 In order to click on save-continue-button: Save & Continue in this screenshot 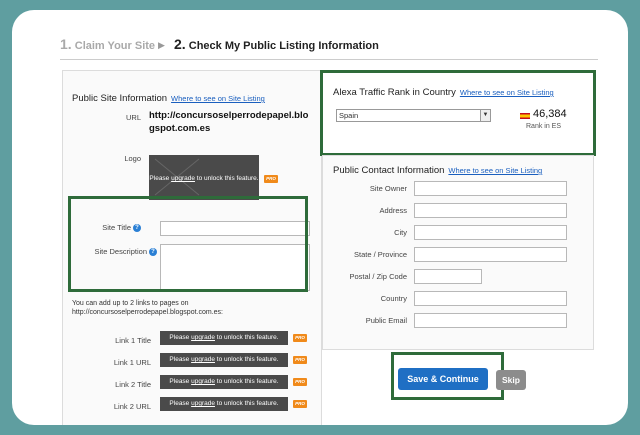, I will do `click(443, 379)`.